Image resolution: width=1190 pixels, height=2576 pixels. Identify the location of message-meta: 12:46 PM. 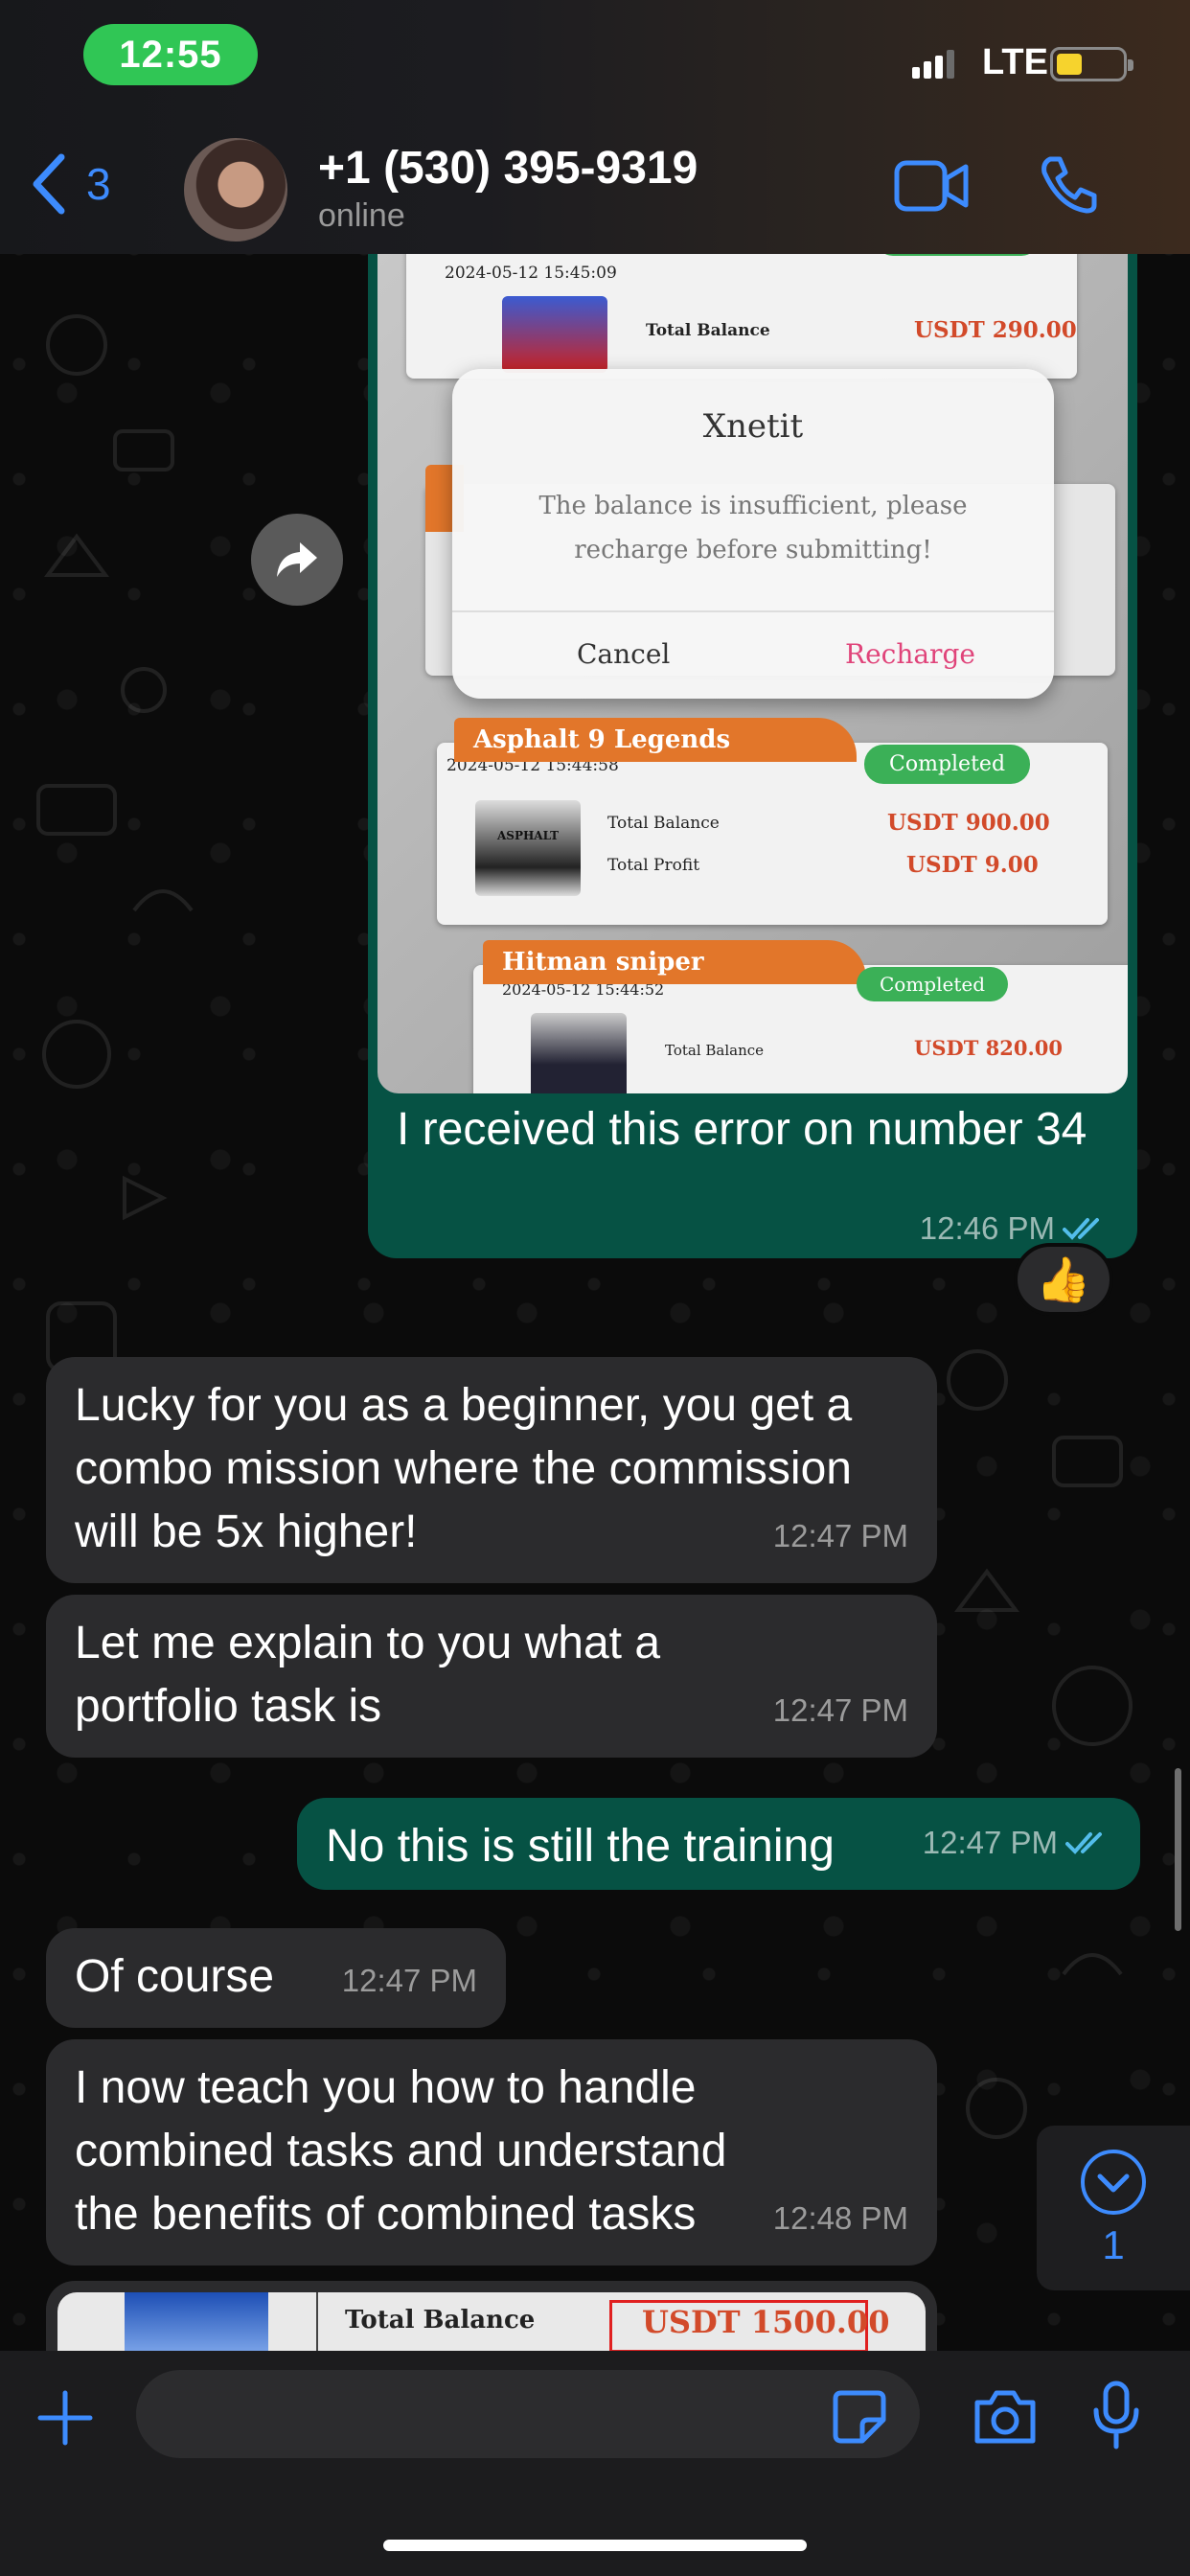
(1015, 1228).